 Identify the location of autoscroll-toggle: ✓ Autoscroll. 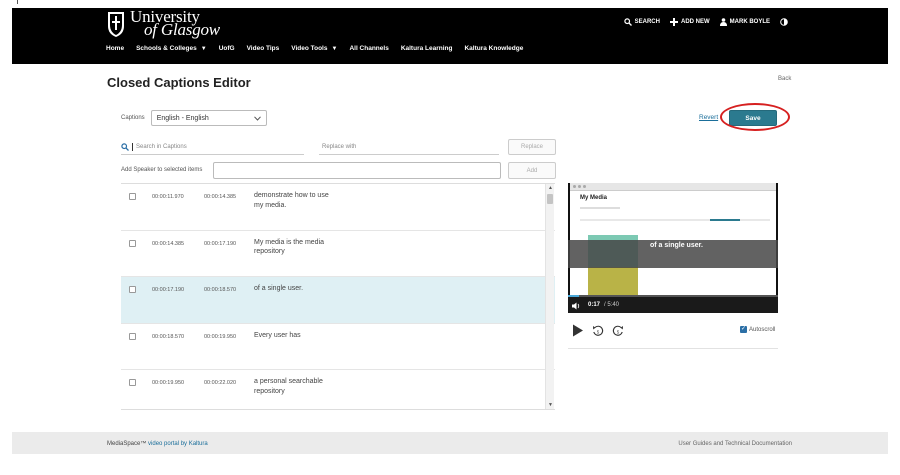
(757, 329).